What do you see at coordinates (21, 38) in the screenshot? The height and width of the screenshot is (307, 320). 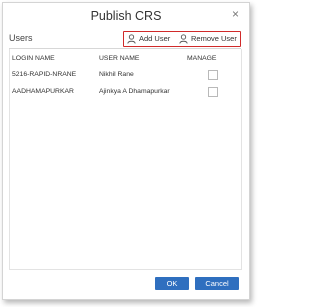 I see `users-section-label: Users` at bounding box center [21, 38].